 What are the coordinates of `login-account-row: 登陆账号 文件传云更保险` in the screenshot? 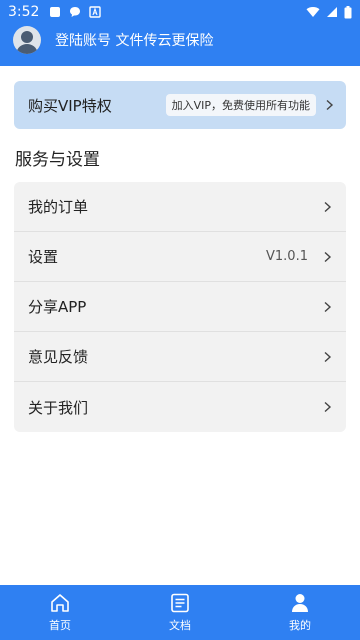 It's located at (113, 40).